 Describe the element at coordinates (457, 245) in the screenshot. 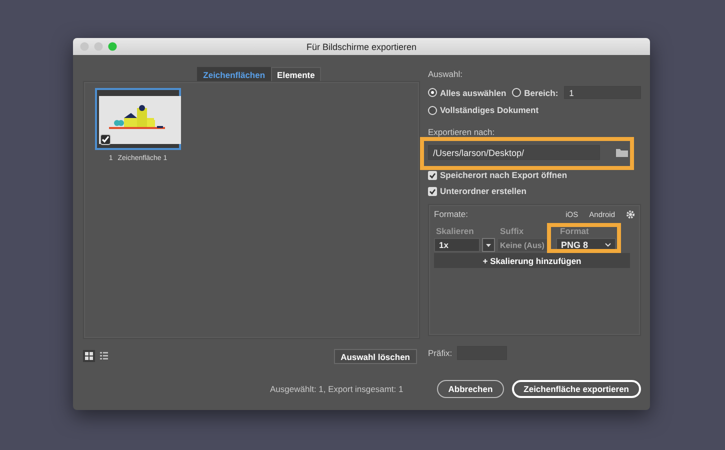

I see `scale-select: 1x` at that location.